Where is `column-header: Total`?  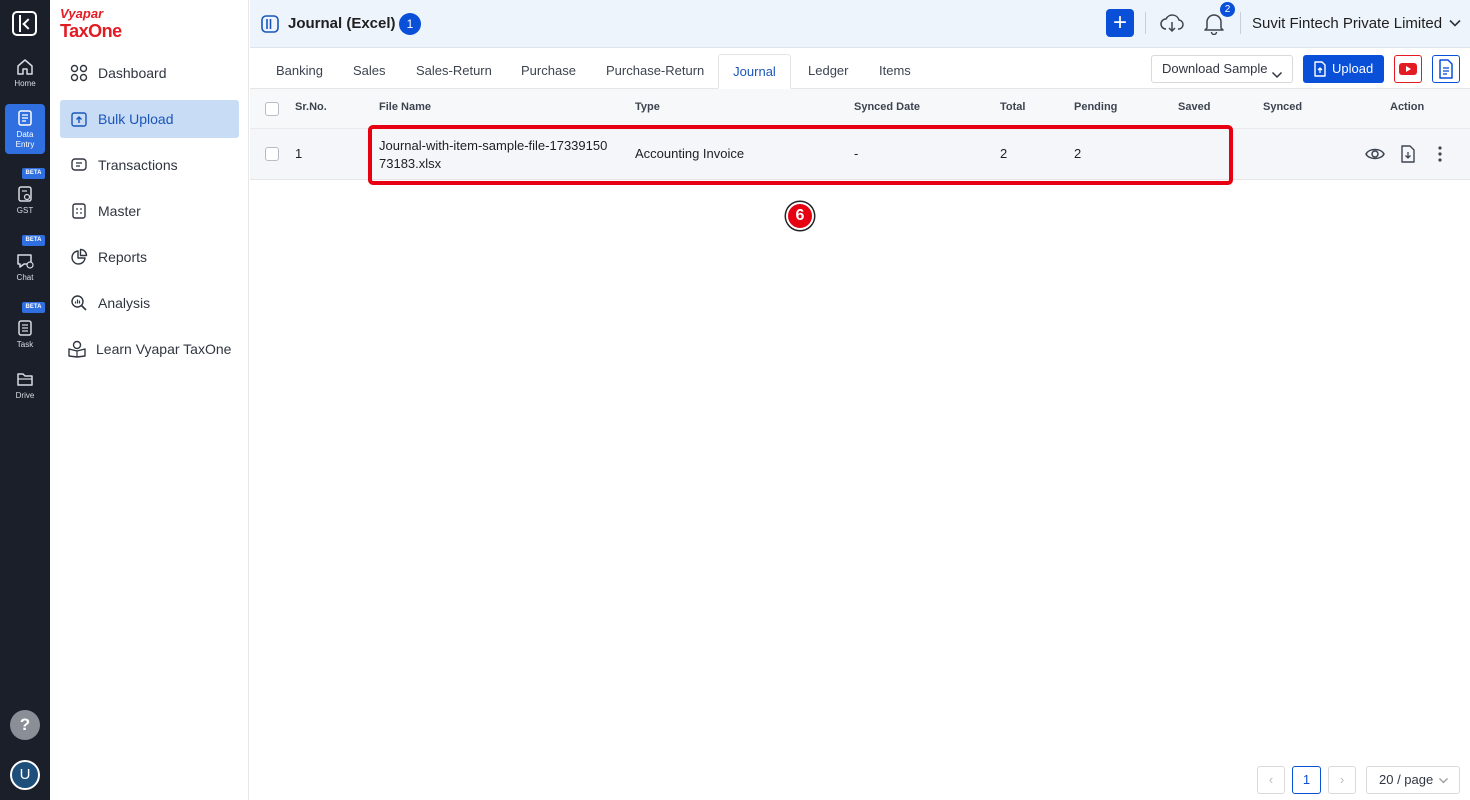 column-header: Total is located at coordinates (1013, 107).